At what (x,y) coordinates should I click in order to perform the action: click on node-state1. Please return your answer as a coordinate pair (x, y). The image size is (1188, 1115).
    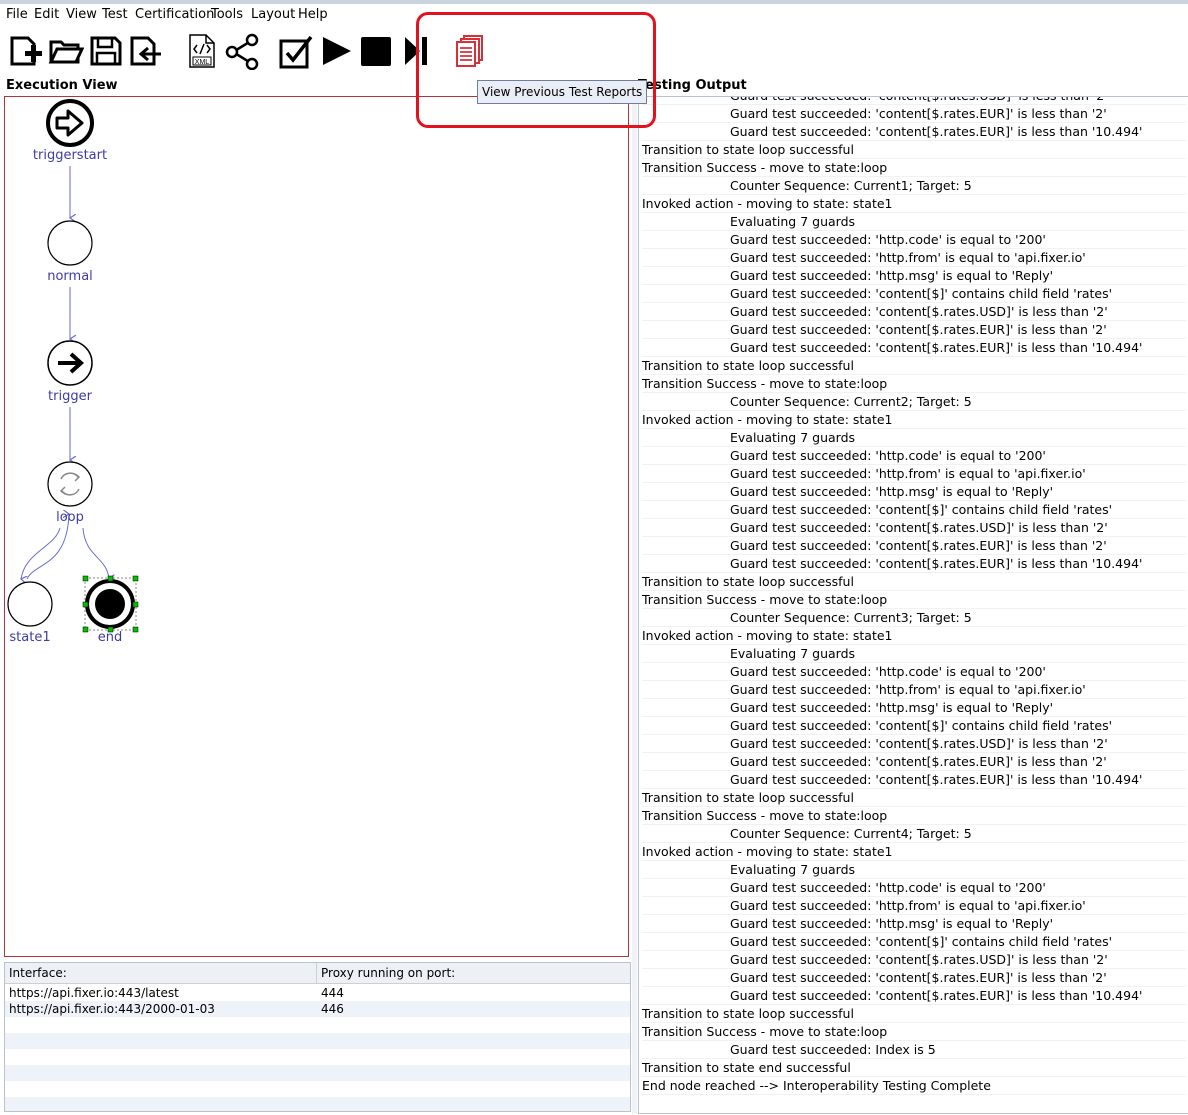
    Looking at the image, I should click on (30, 604).